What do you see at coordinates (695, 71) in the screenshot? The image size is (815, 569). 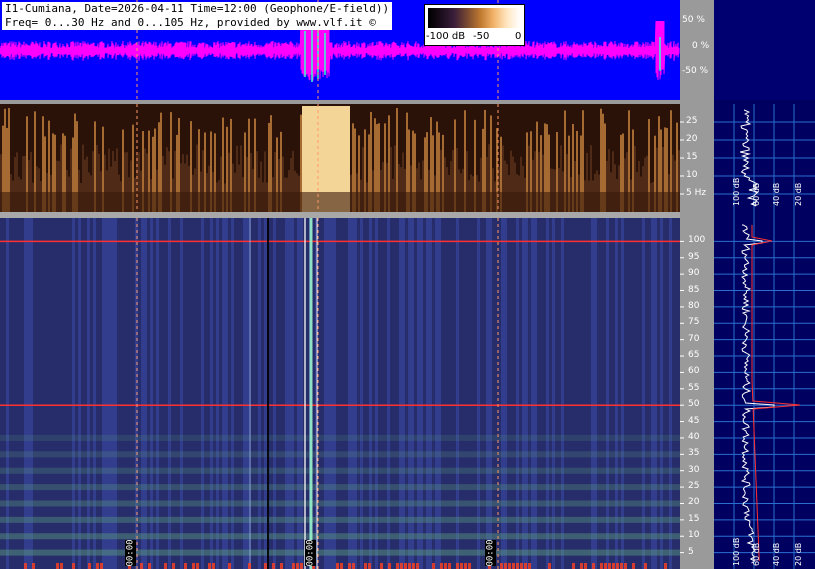 I see `wave-tick-label: -50 %` at bounding box center [695, 71].